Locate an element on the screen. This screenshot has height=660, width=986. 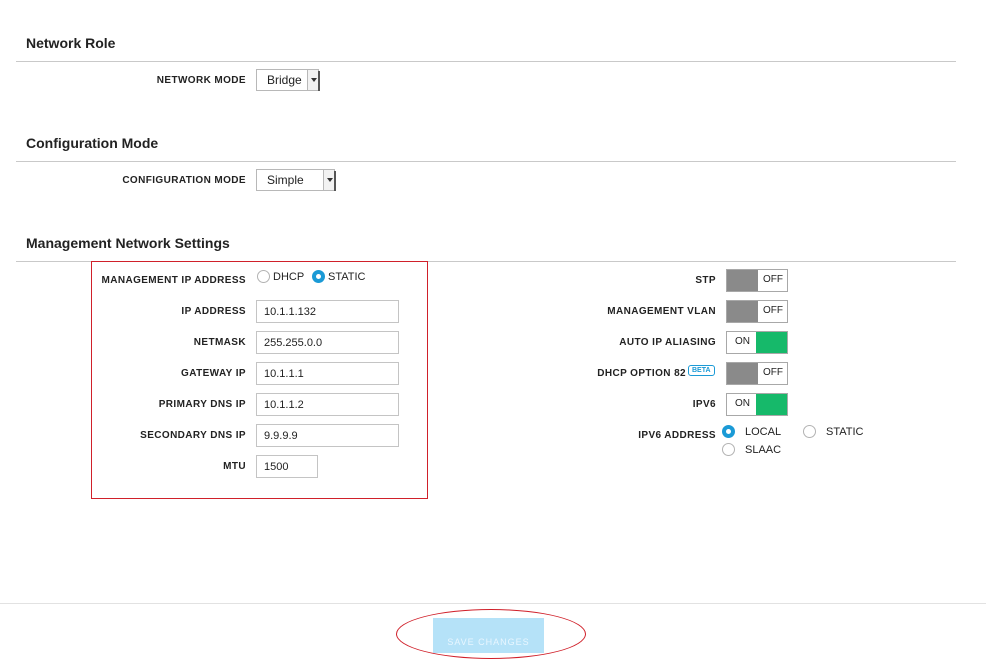
stp-label: STP is located at coordinates (705, 280).